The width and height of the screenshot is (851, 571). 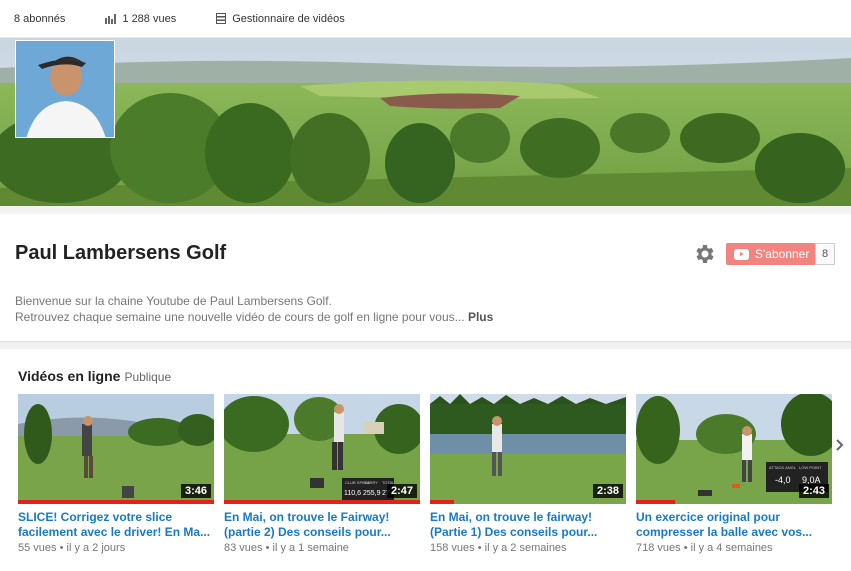 I want to click on subscribe-button: S'abonner, so click(x=771, y=254).